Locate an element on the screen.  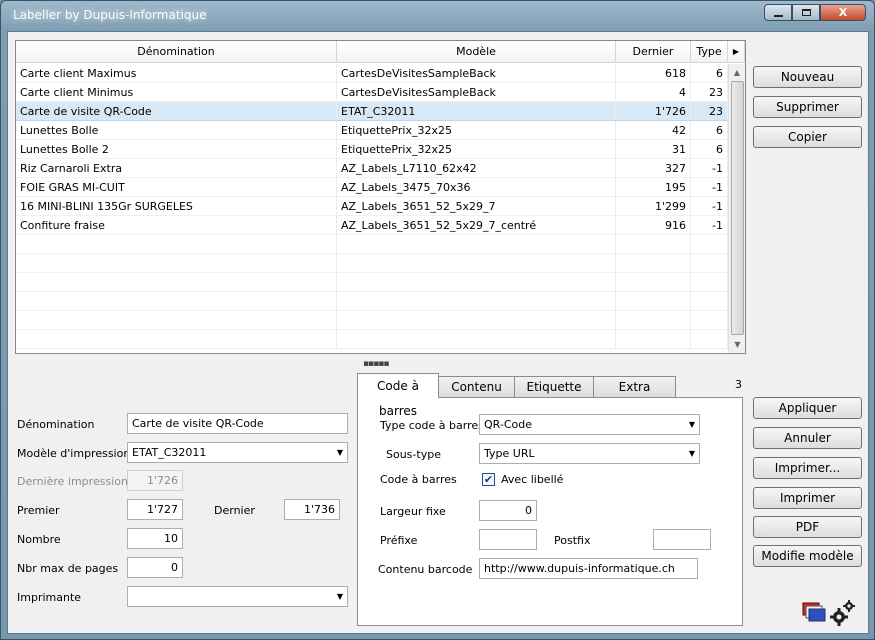
labels-icon is located at coordinates (814, 612).